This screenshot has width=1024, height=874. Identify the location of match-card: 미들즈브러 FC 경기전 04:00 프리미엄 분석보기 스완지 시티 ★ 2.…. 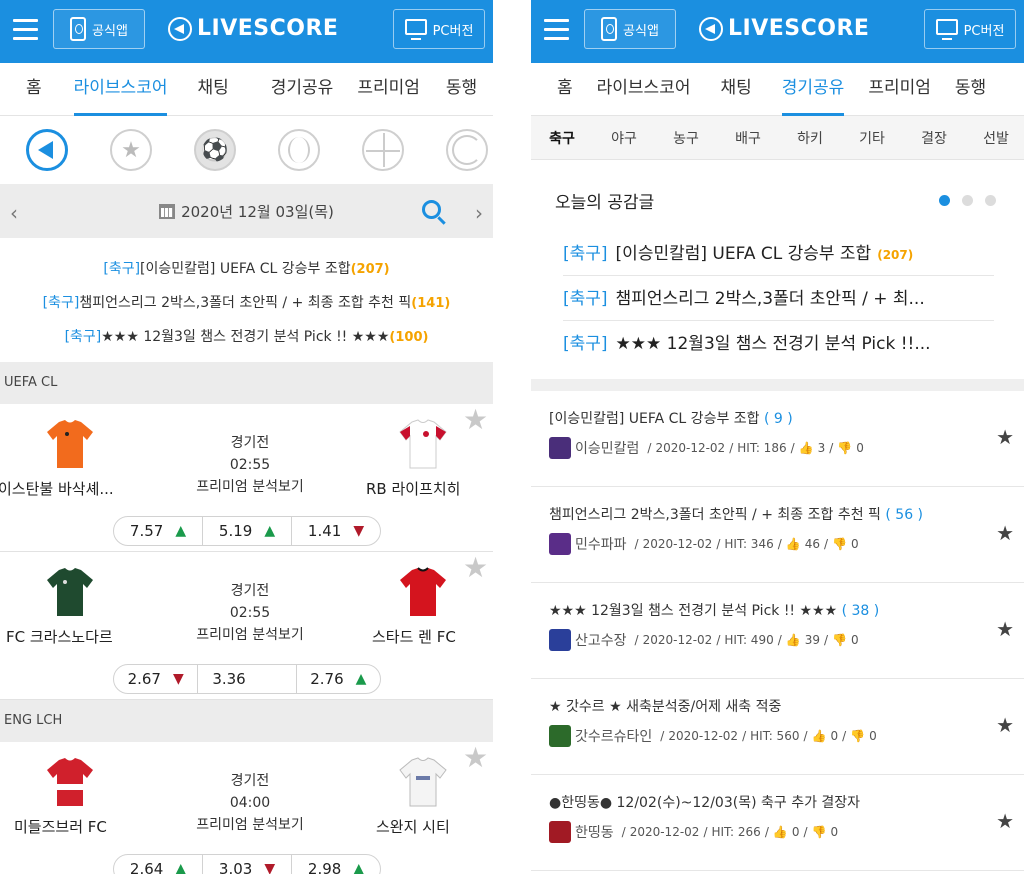
(246, 808).